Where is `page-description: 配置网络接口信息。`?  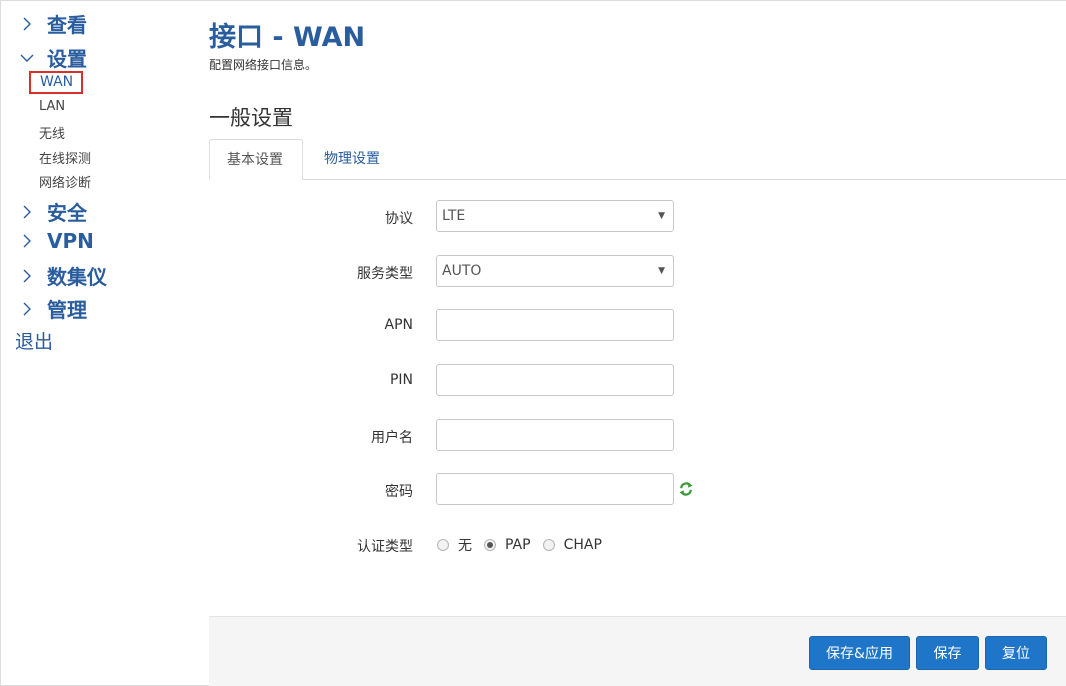
page-description: 配置网络接口信息。 is located at coordinates (263, 65).